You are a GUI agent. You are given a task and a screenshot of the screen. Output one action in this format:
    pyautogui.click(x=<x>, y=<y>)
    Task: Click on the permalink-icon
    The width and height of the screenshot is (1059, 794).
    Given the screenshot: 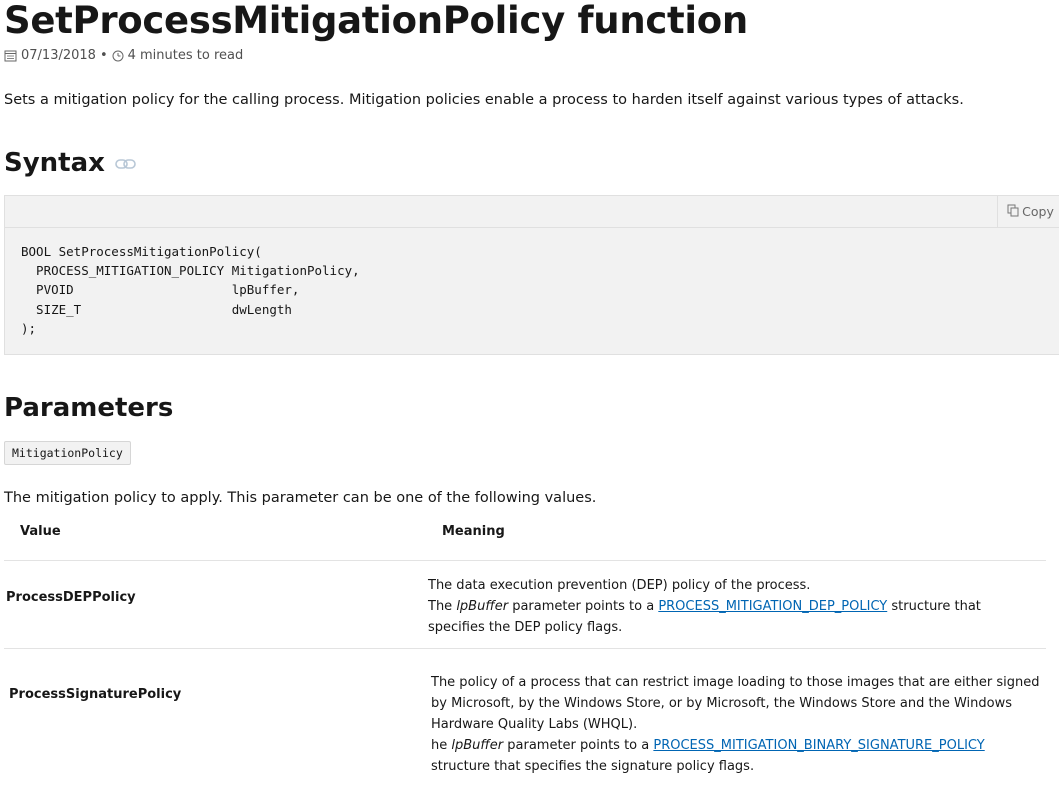 What is the action you would take?
    pyautogui.click(x=126, y=163)
    